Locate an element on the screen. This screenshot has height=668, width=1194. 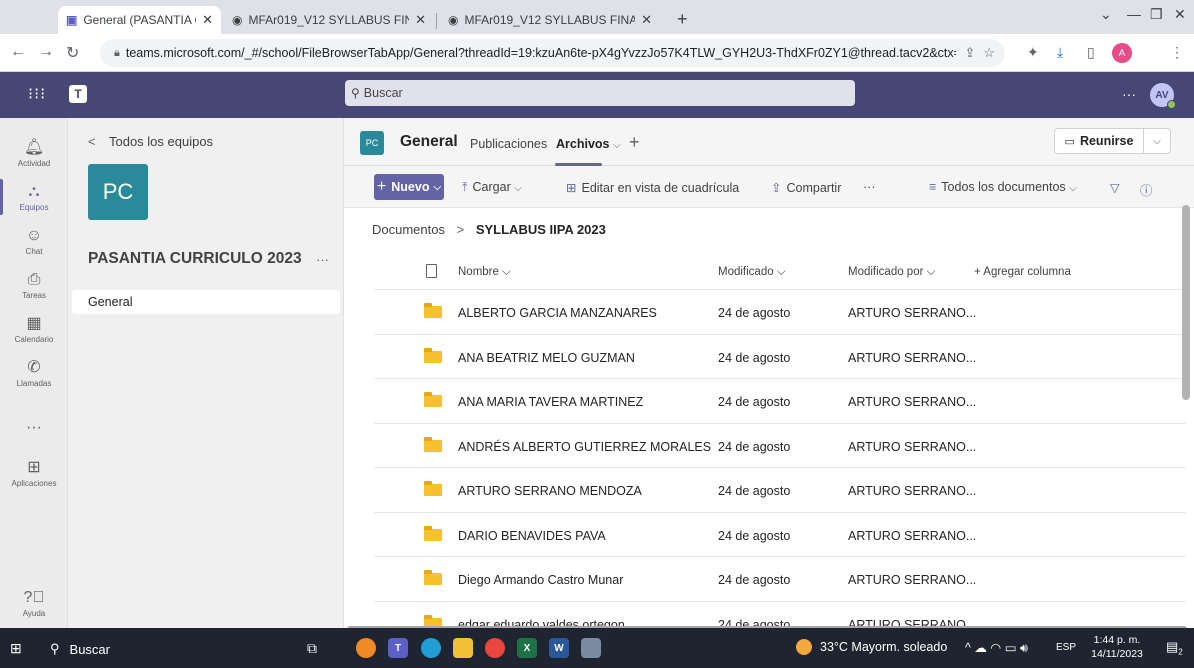
teams-header: ⁝⁝⁝ T ⚲ Buscar ··· AV is located at coordinates (597, 95).